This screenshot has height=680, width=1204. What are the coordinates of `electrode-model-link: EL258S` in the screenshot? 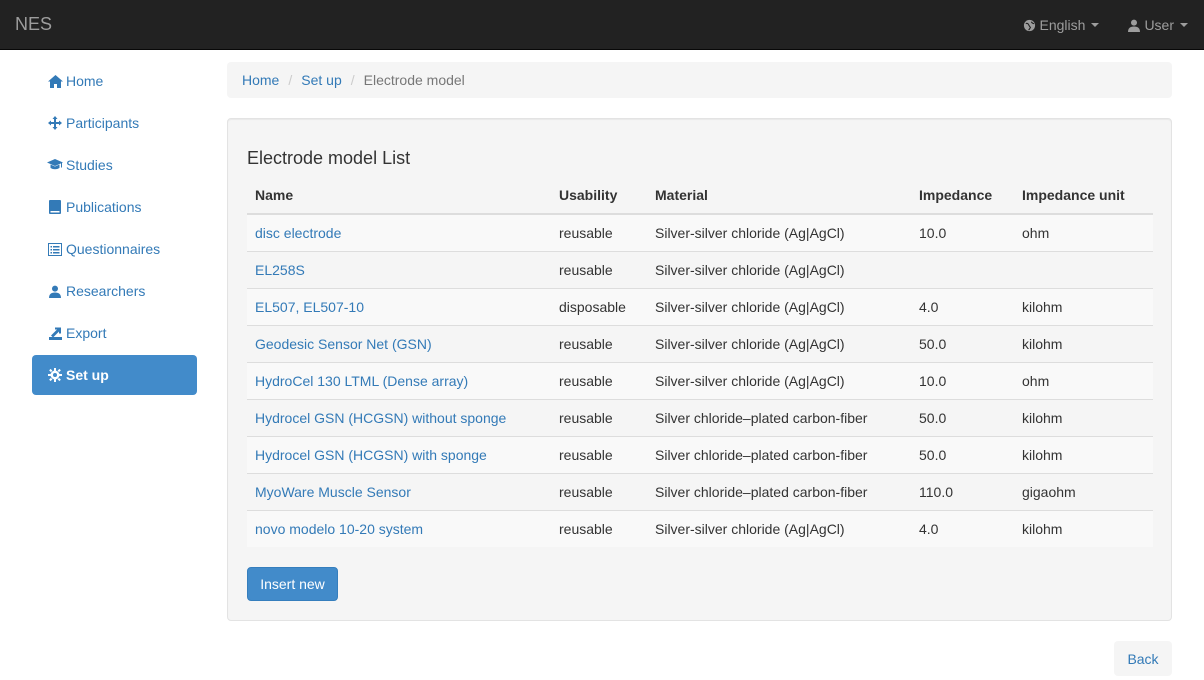 It's located at (280, 270).